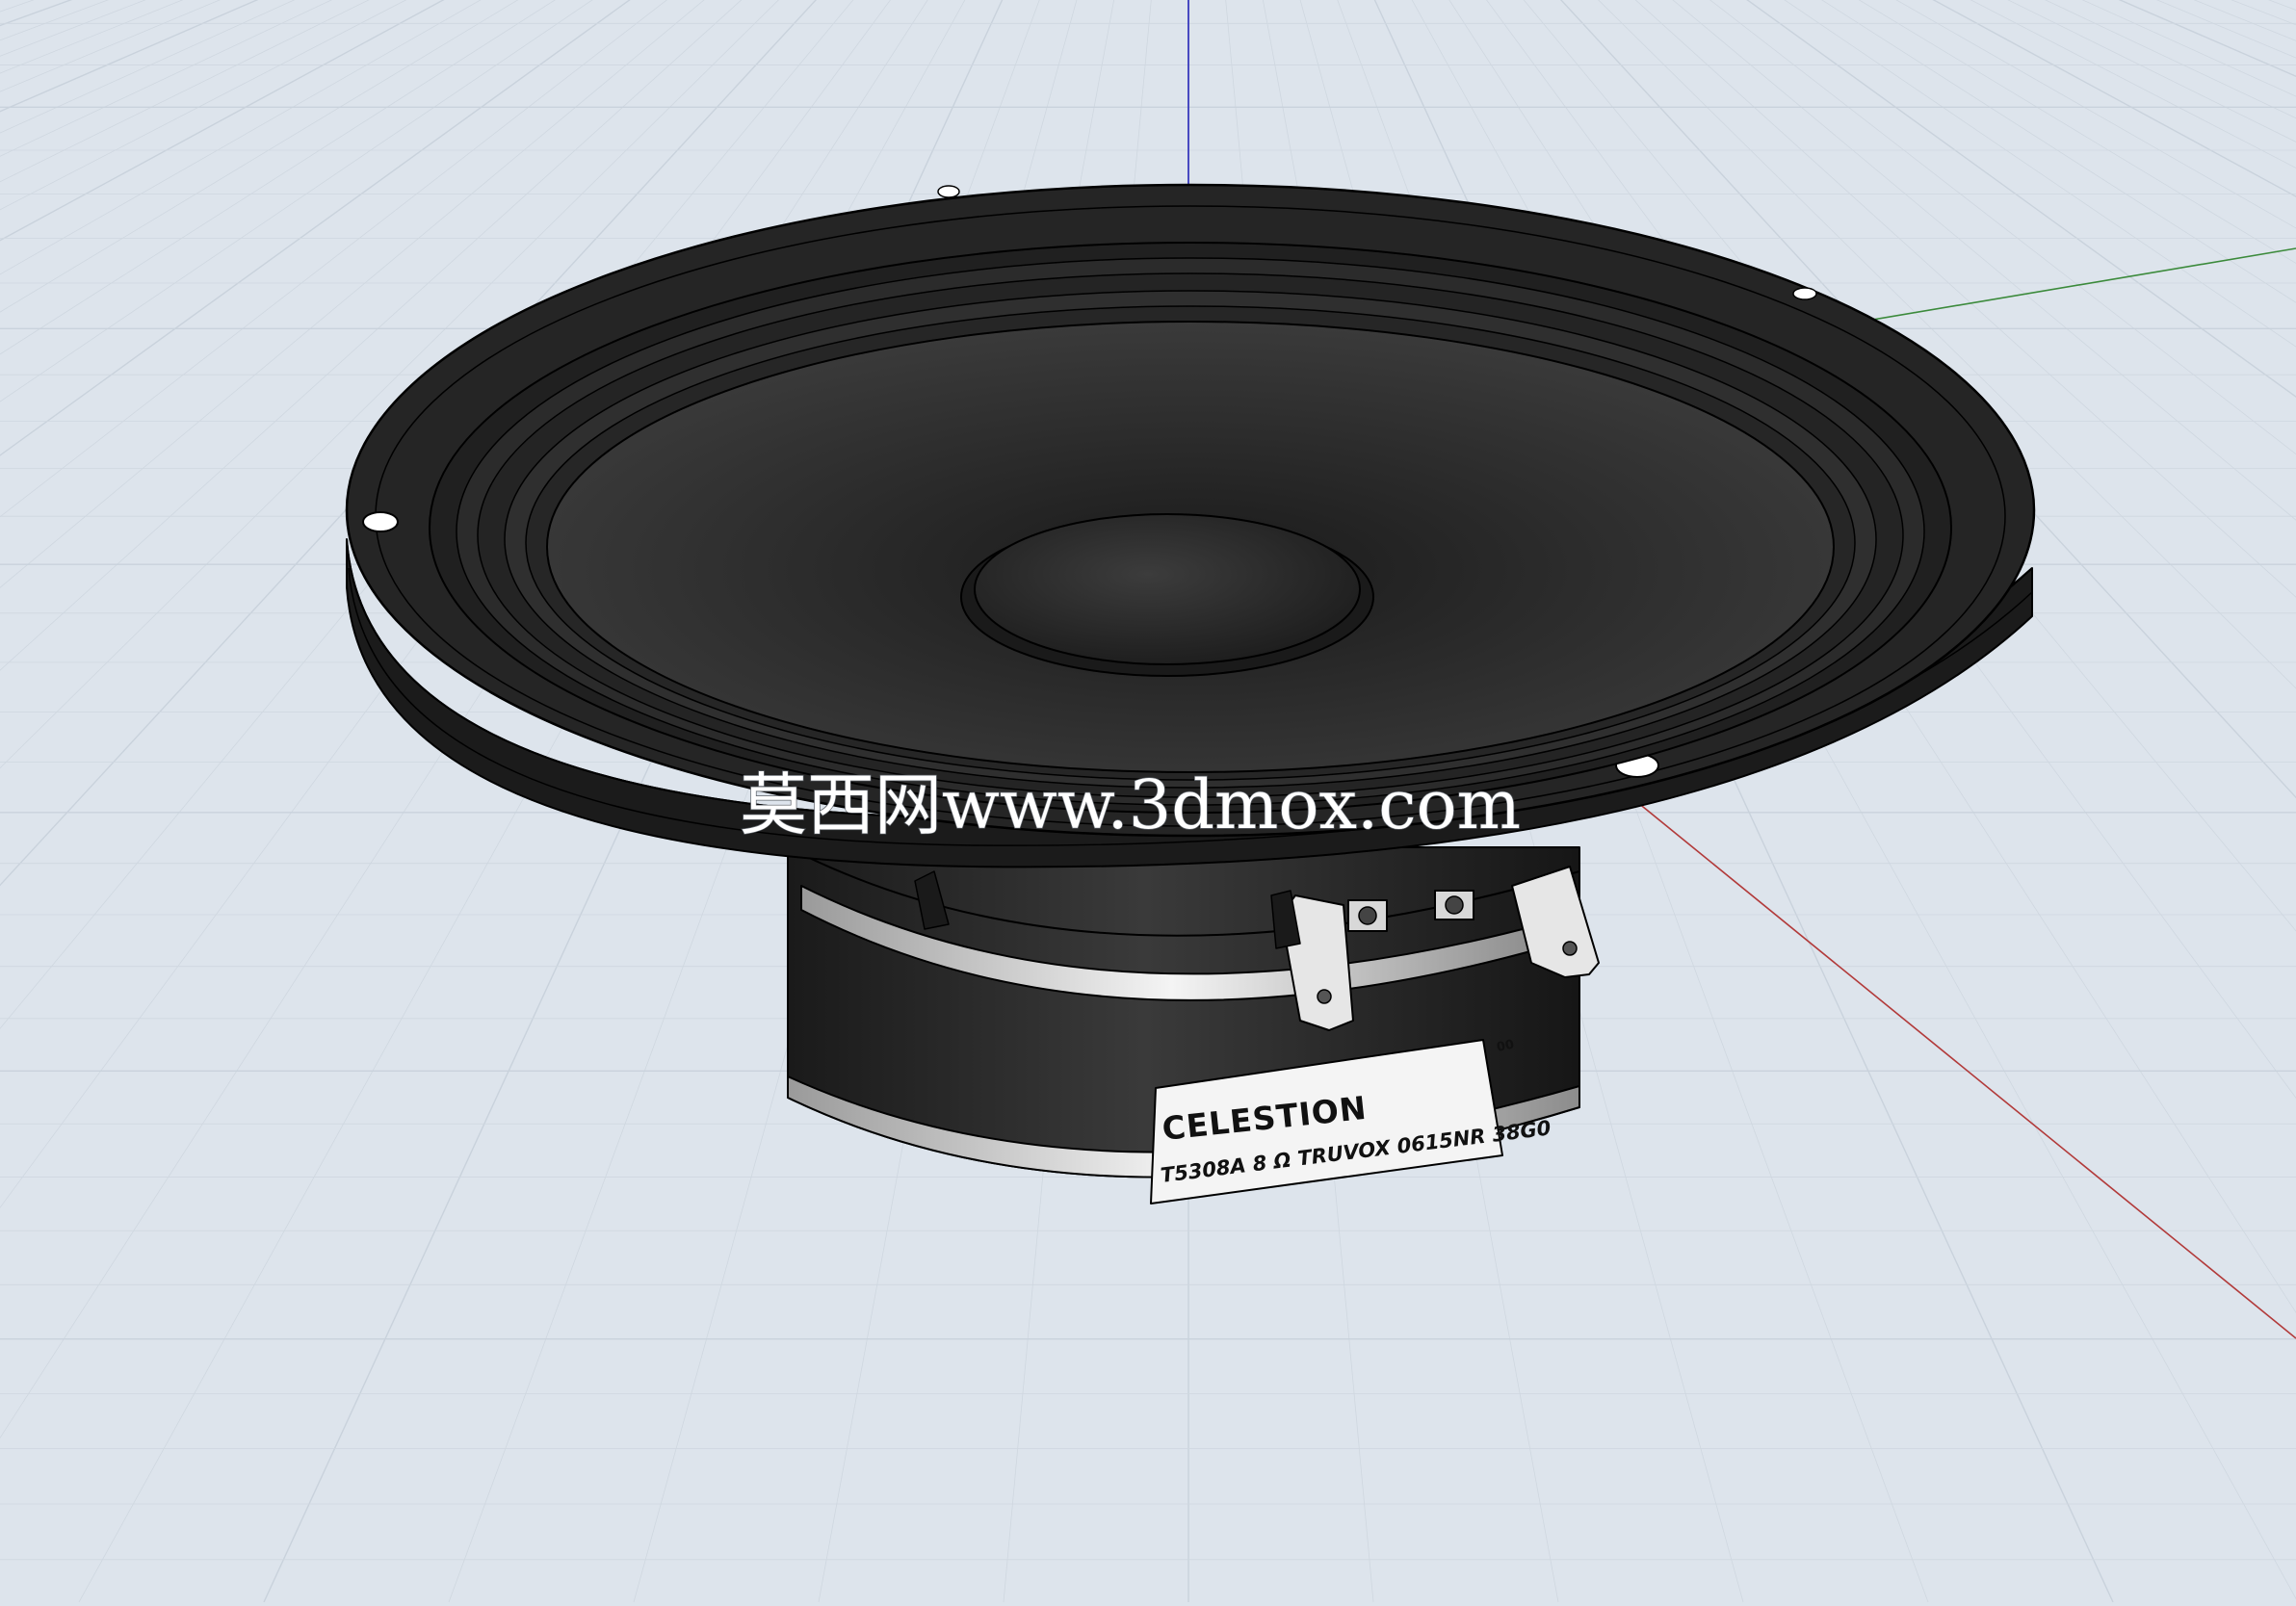  Describe the element at coordinates (1130, 804) in the screenshot. I see `watermark: 莫西网www.3dmox.com` at that location.